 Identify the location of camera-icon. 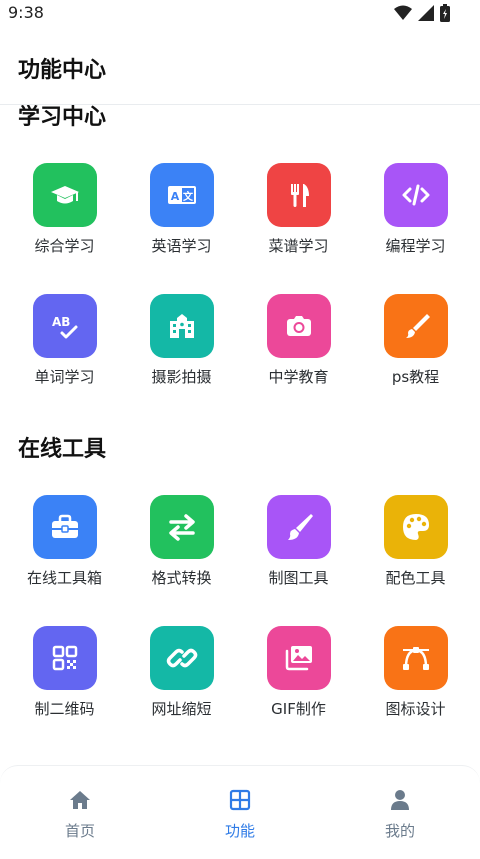
(298, 326).